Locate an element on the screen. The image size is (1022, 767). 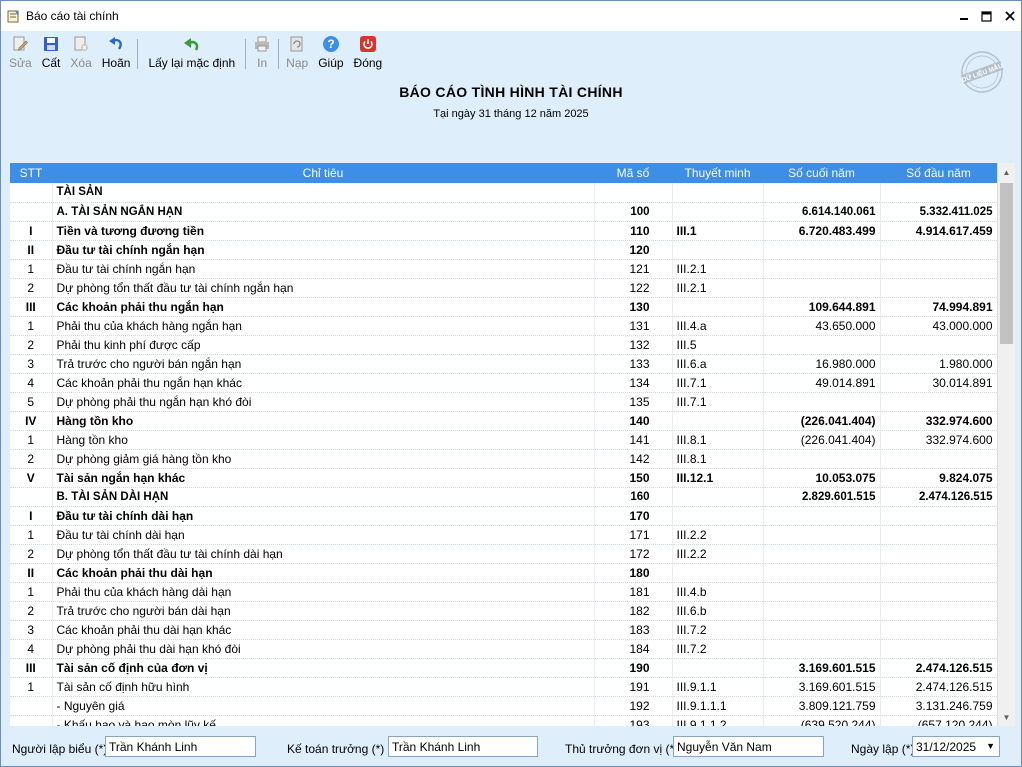
close-button: Đóng is located at coordinates (368, 52).